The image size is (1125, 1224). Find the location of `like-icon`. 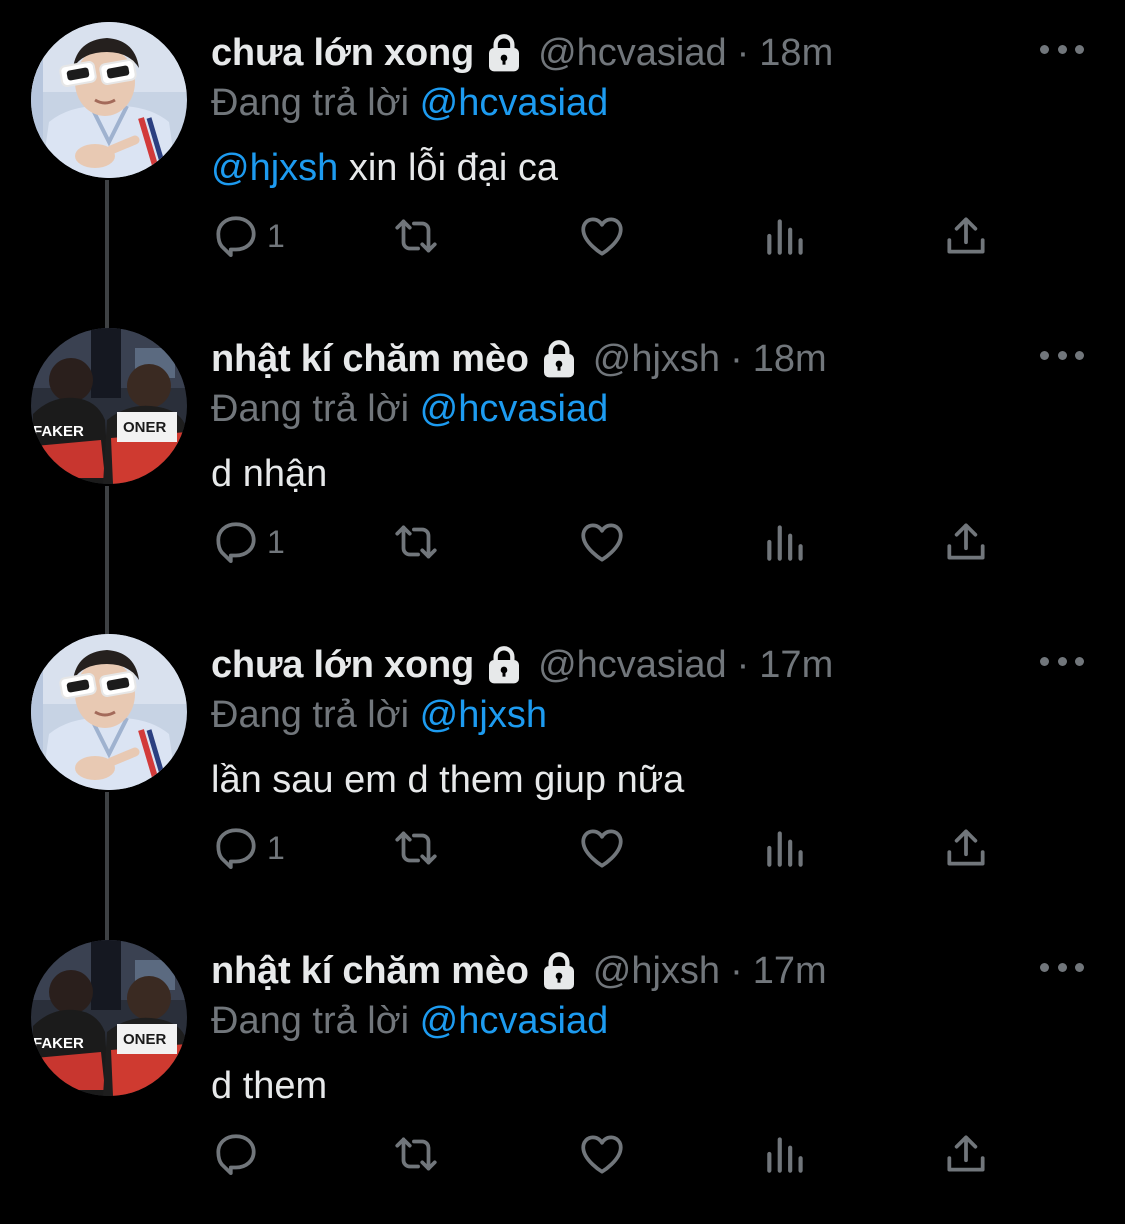

like-icon is located at coordinates (602, 1154).